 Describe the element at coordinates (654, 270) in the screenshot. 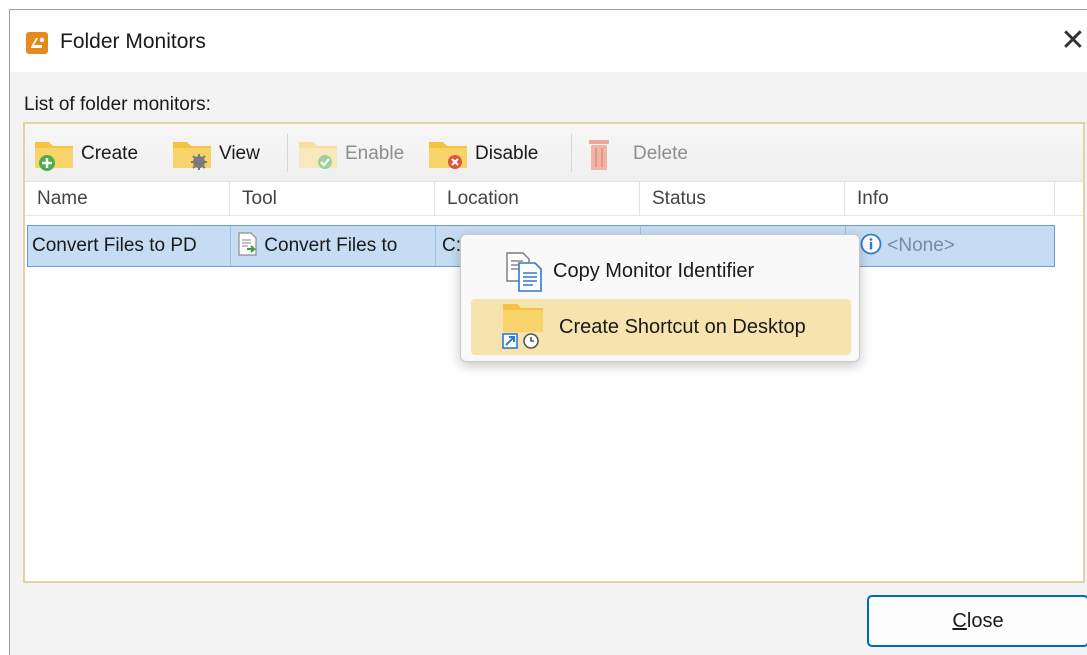

I see `menu-item-label: Copy Monitor Identifier` at that location.